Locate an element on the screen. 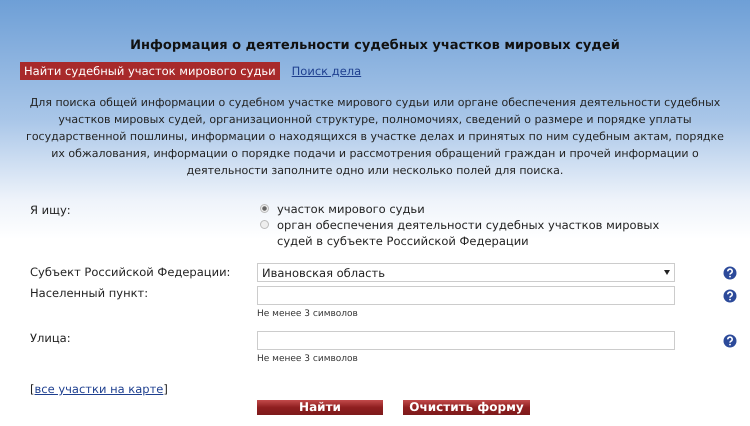  tab: Найти судебный участок мирового судьи is located at coordinates (150, 71).